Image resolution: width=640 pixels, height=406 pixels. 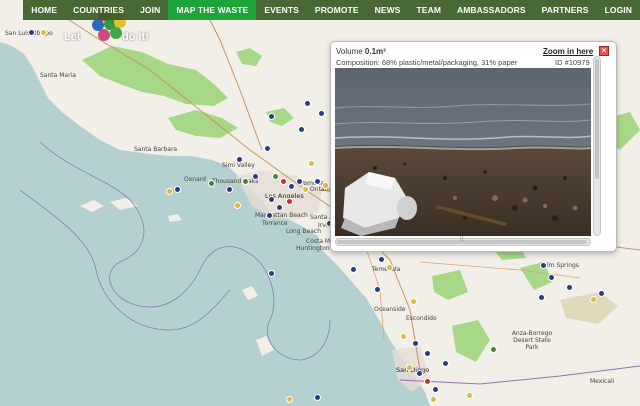 I want to click on volume-label: Volume, so click(x=349, y=51).